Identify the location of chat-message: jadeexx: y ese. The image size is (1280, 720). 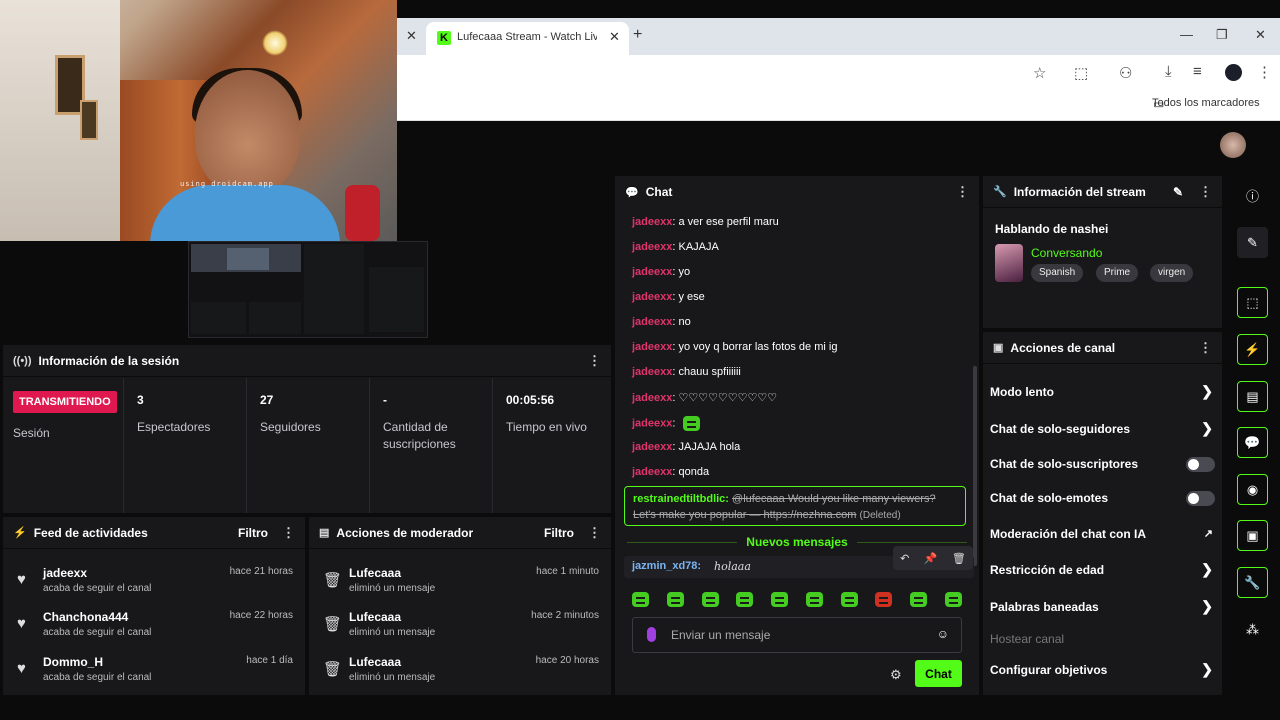
(668, 297).